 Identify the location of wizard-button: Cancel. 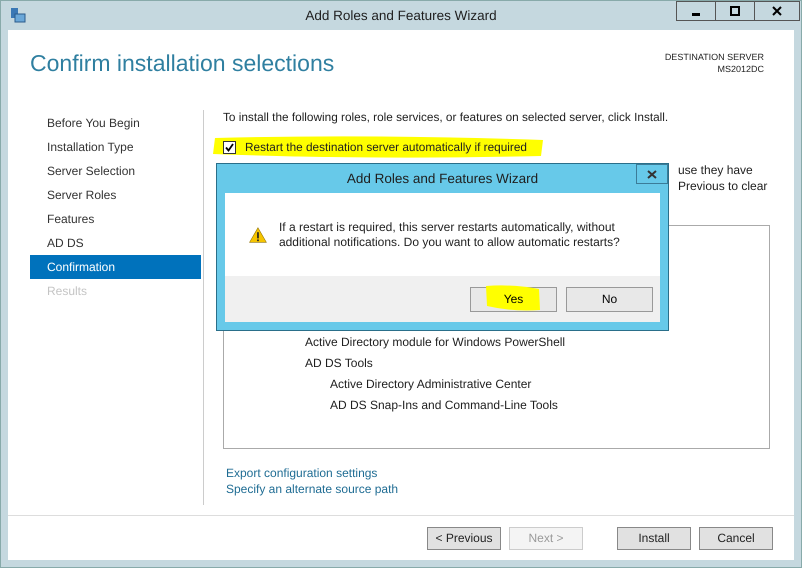
(736, 538).